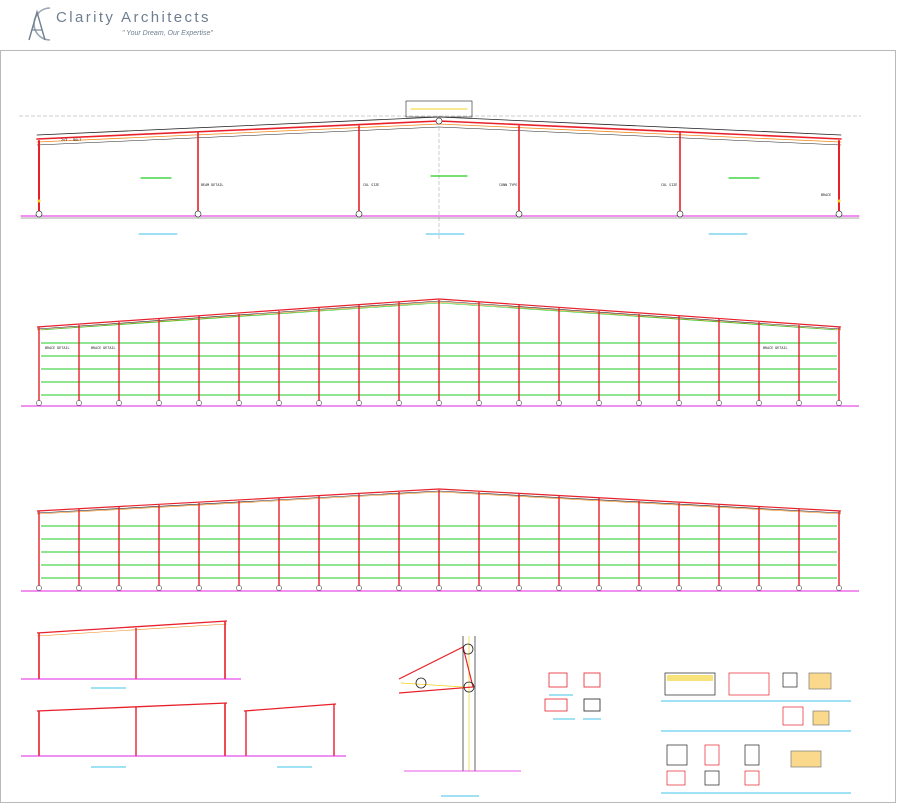  Describe the element at coordinates (440, 352) in the screenshot. I see `side-wall-elevation-a: BRACE DETAIL BRACE DETAIL BRACE DETAIL` at that location.